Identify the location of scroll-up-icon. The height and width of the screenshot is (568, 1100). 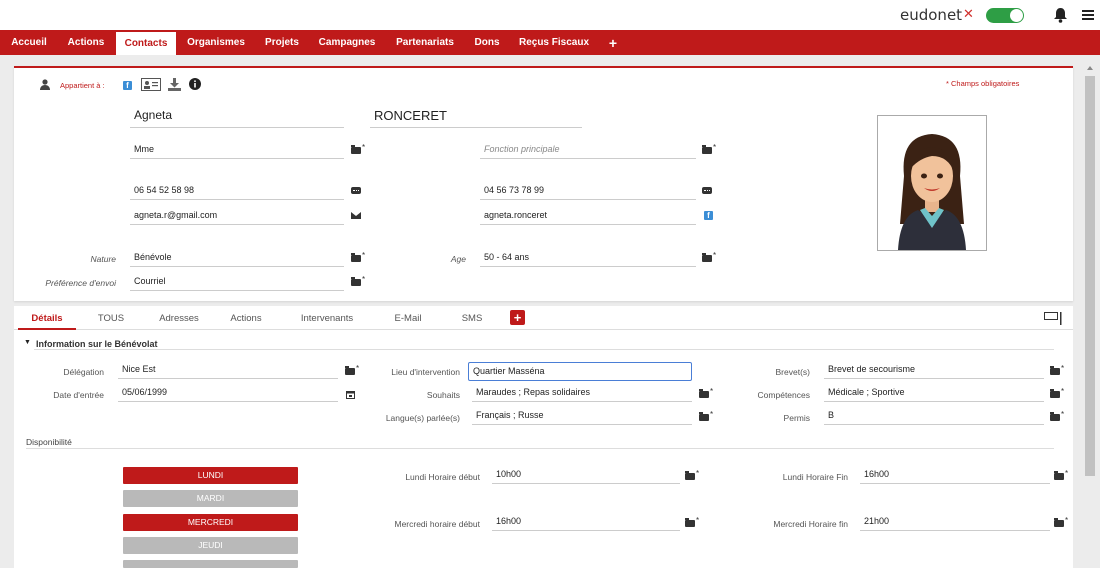
(1090, 68).